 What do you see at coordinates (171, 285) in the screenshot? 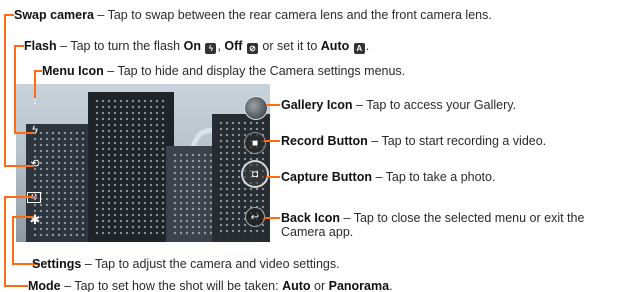
I see `callout-desc: – Tap to set how the shot will be taken:` at bounding box center [171, 285].